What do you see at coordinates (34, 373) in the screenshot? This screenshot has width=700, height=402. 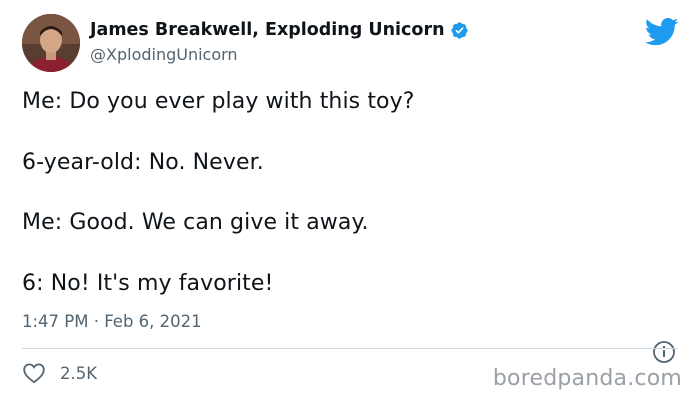 I see `heart-icon` at bounding box center [34, 373].